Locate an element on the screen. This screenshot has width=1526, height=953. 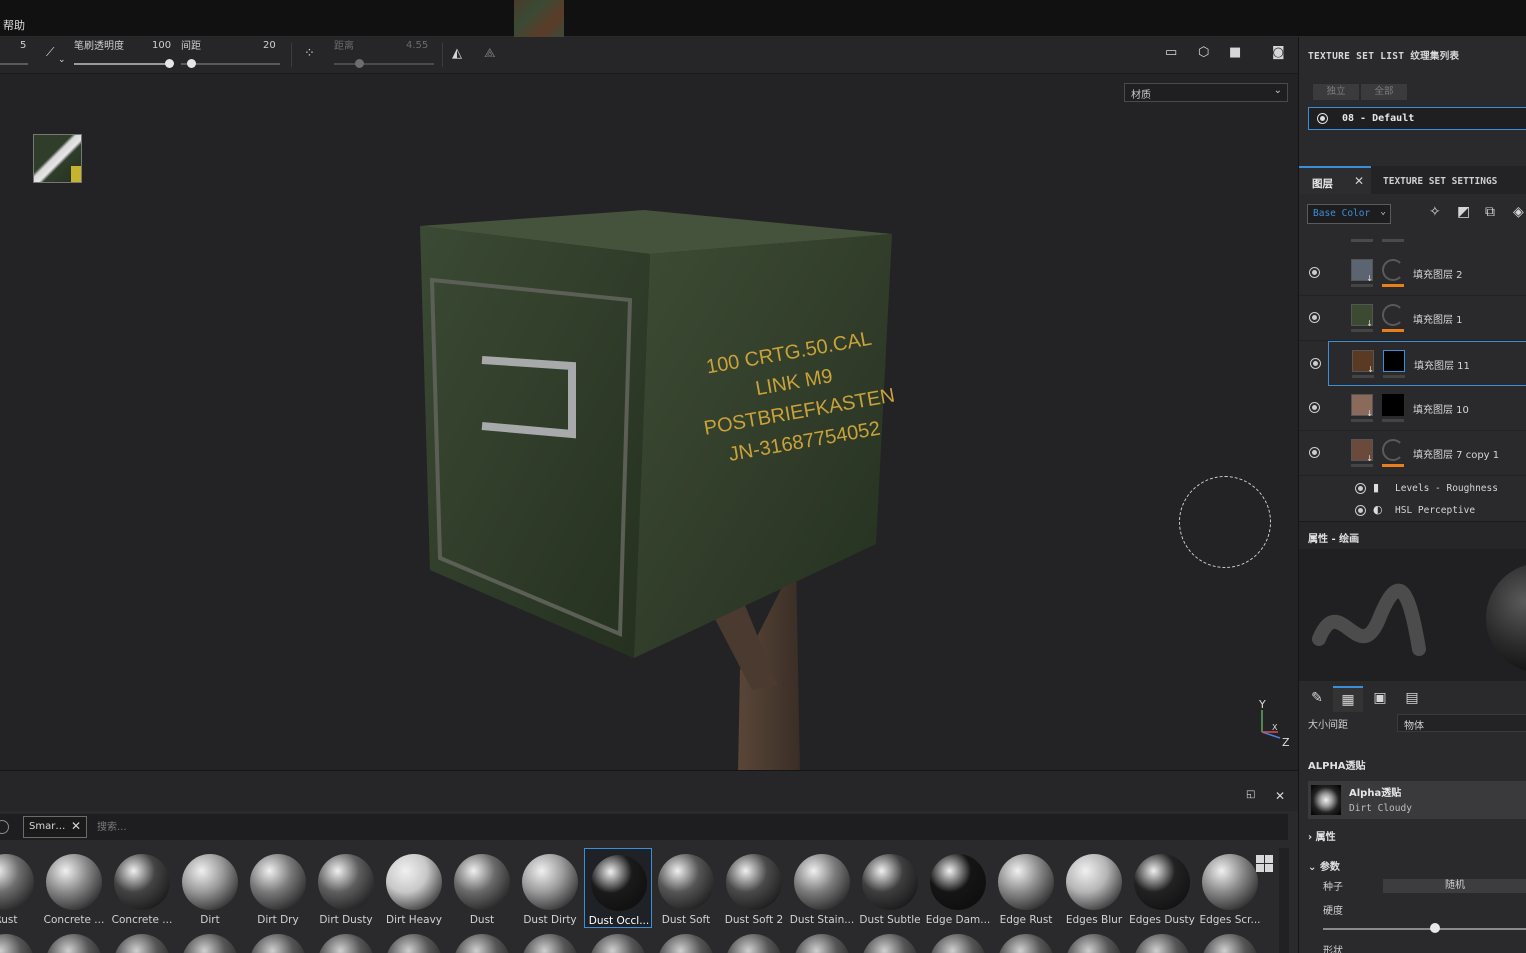
flow-slider-knob is located at coordinates (169, 63).